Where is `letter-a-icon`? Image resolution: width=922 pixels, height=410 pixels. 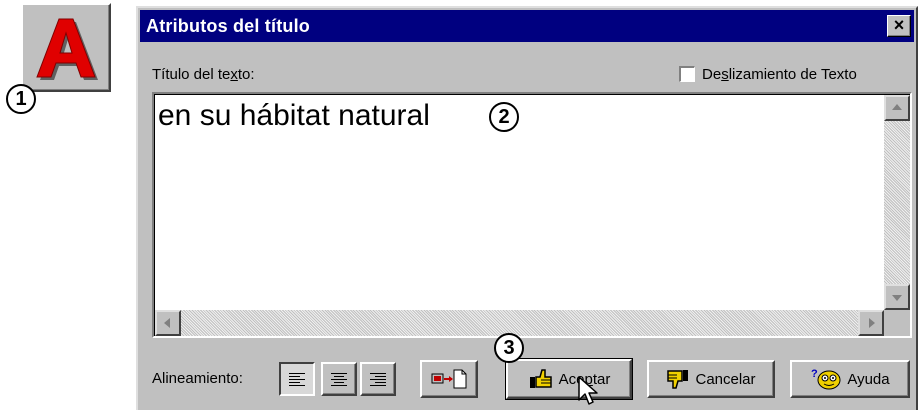
letter-a-icon is located at coordinates (67, 49).